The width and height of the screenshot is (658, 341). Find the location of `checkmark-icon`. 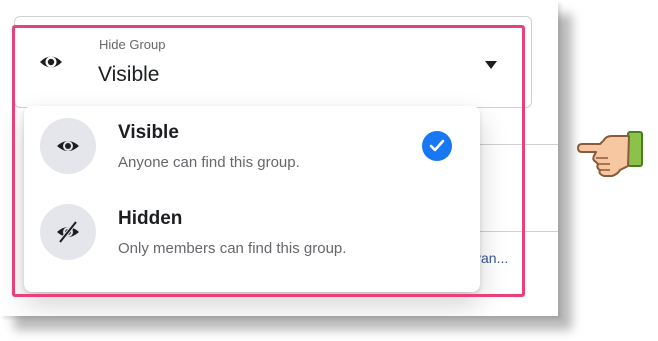

checkmark-icon is located at coordinates (437, 146).